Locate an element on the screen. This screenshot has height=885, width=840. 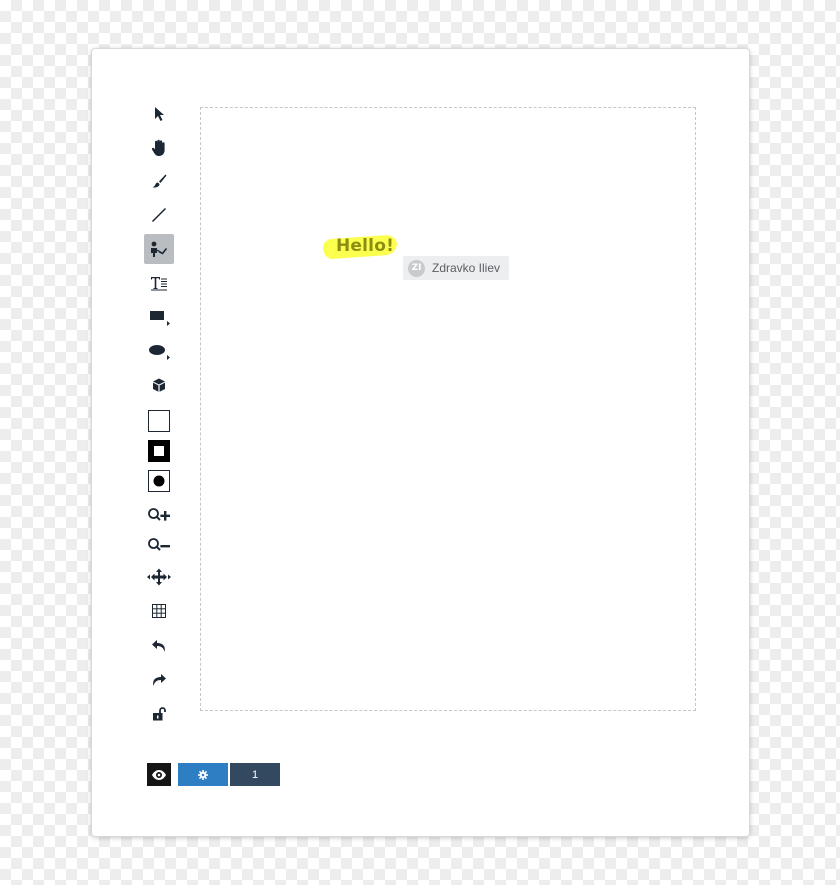
lock-button is located at coordinates (159, 714).